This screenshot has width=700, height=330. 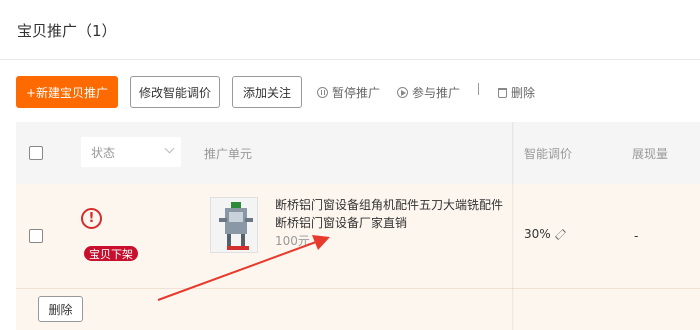 I want to click on smart-price-value: 30%, so click(x=545, y=234).